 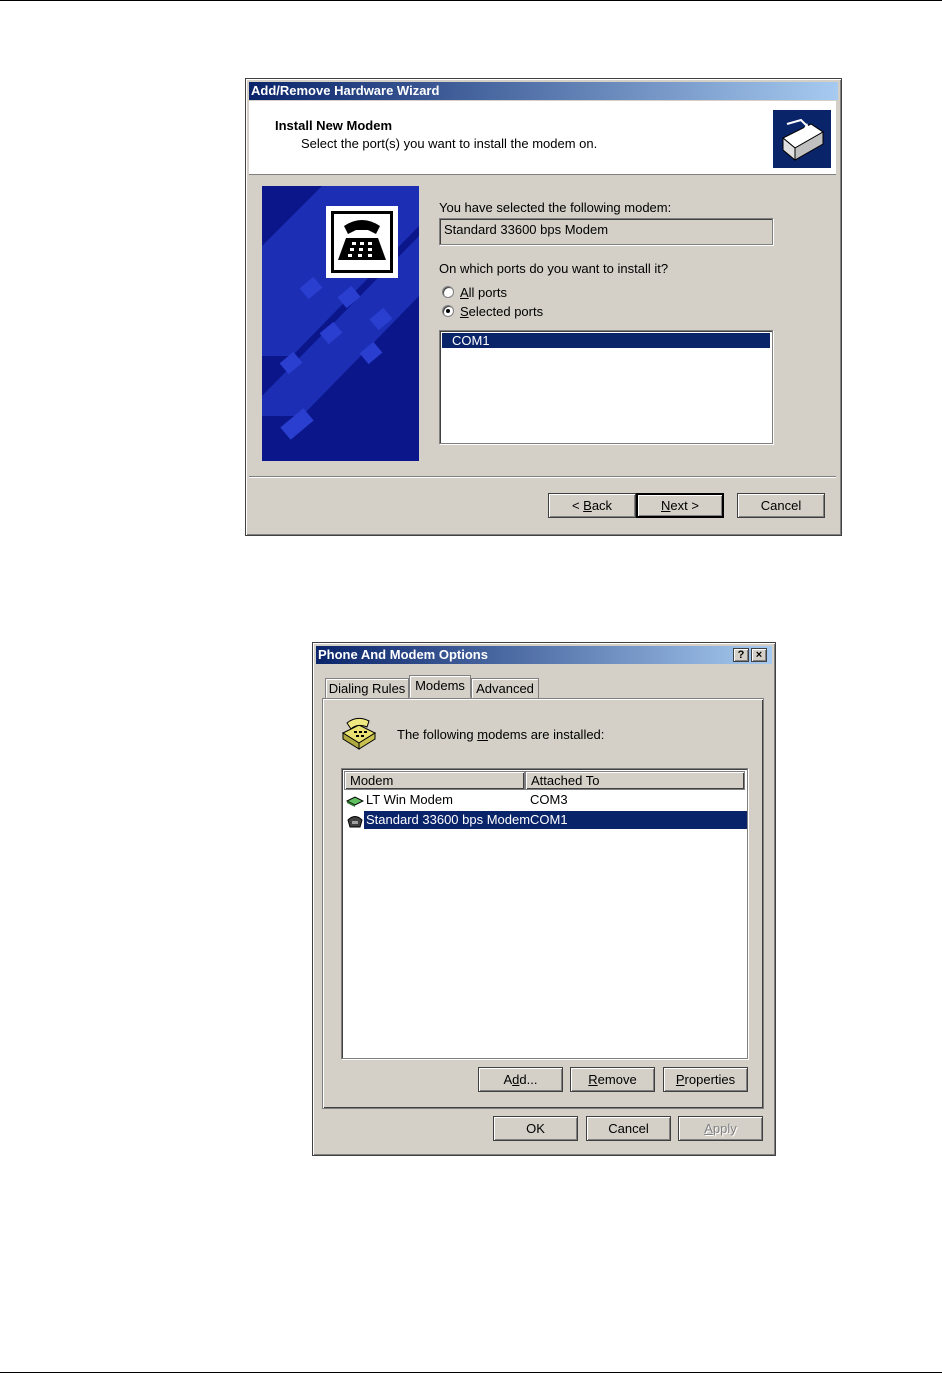 I want to click on modem-port: COM1, so click(x=549, y=819).